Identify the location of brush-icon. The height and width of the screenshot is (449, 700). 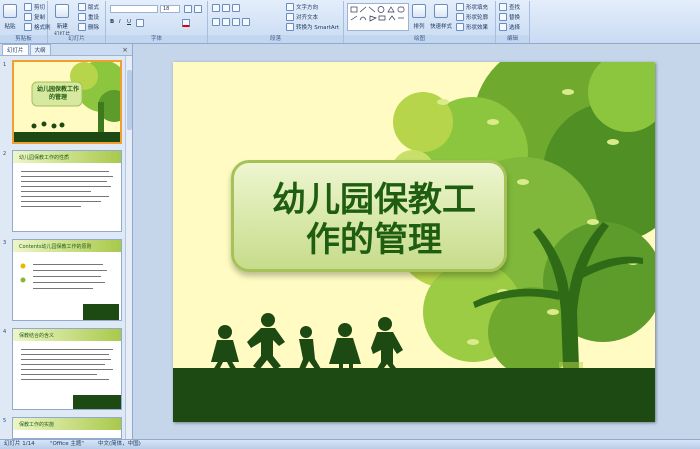
(28, 27).